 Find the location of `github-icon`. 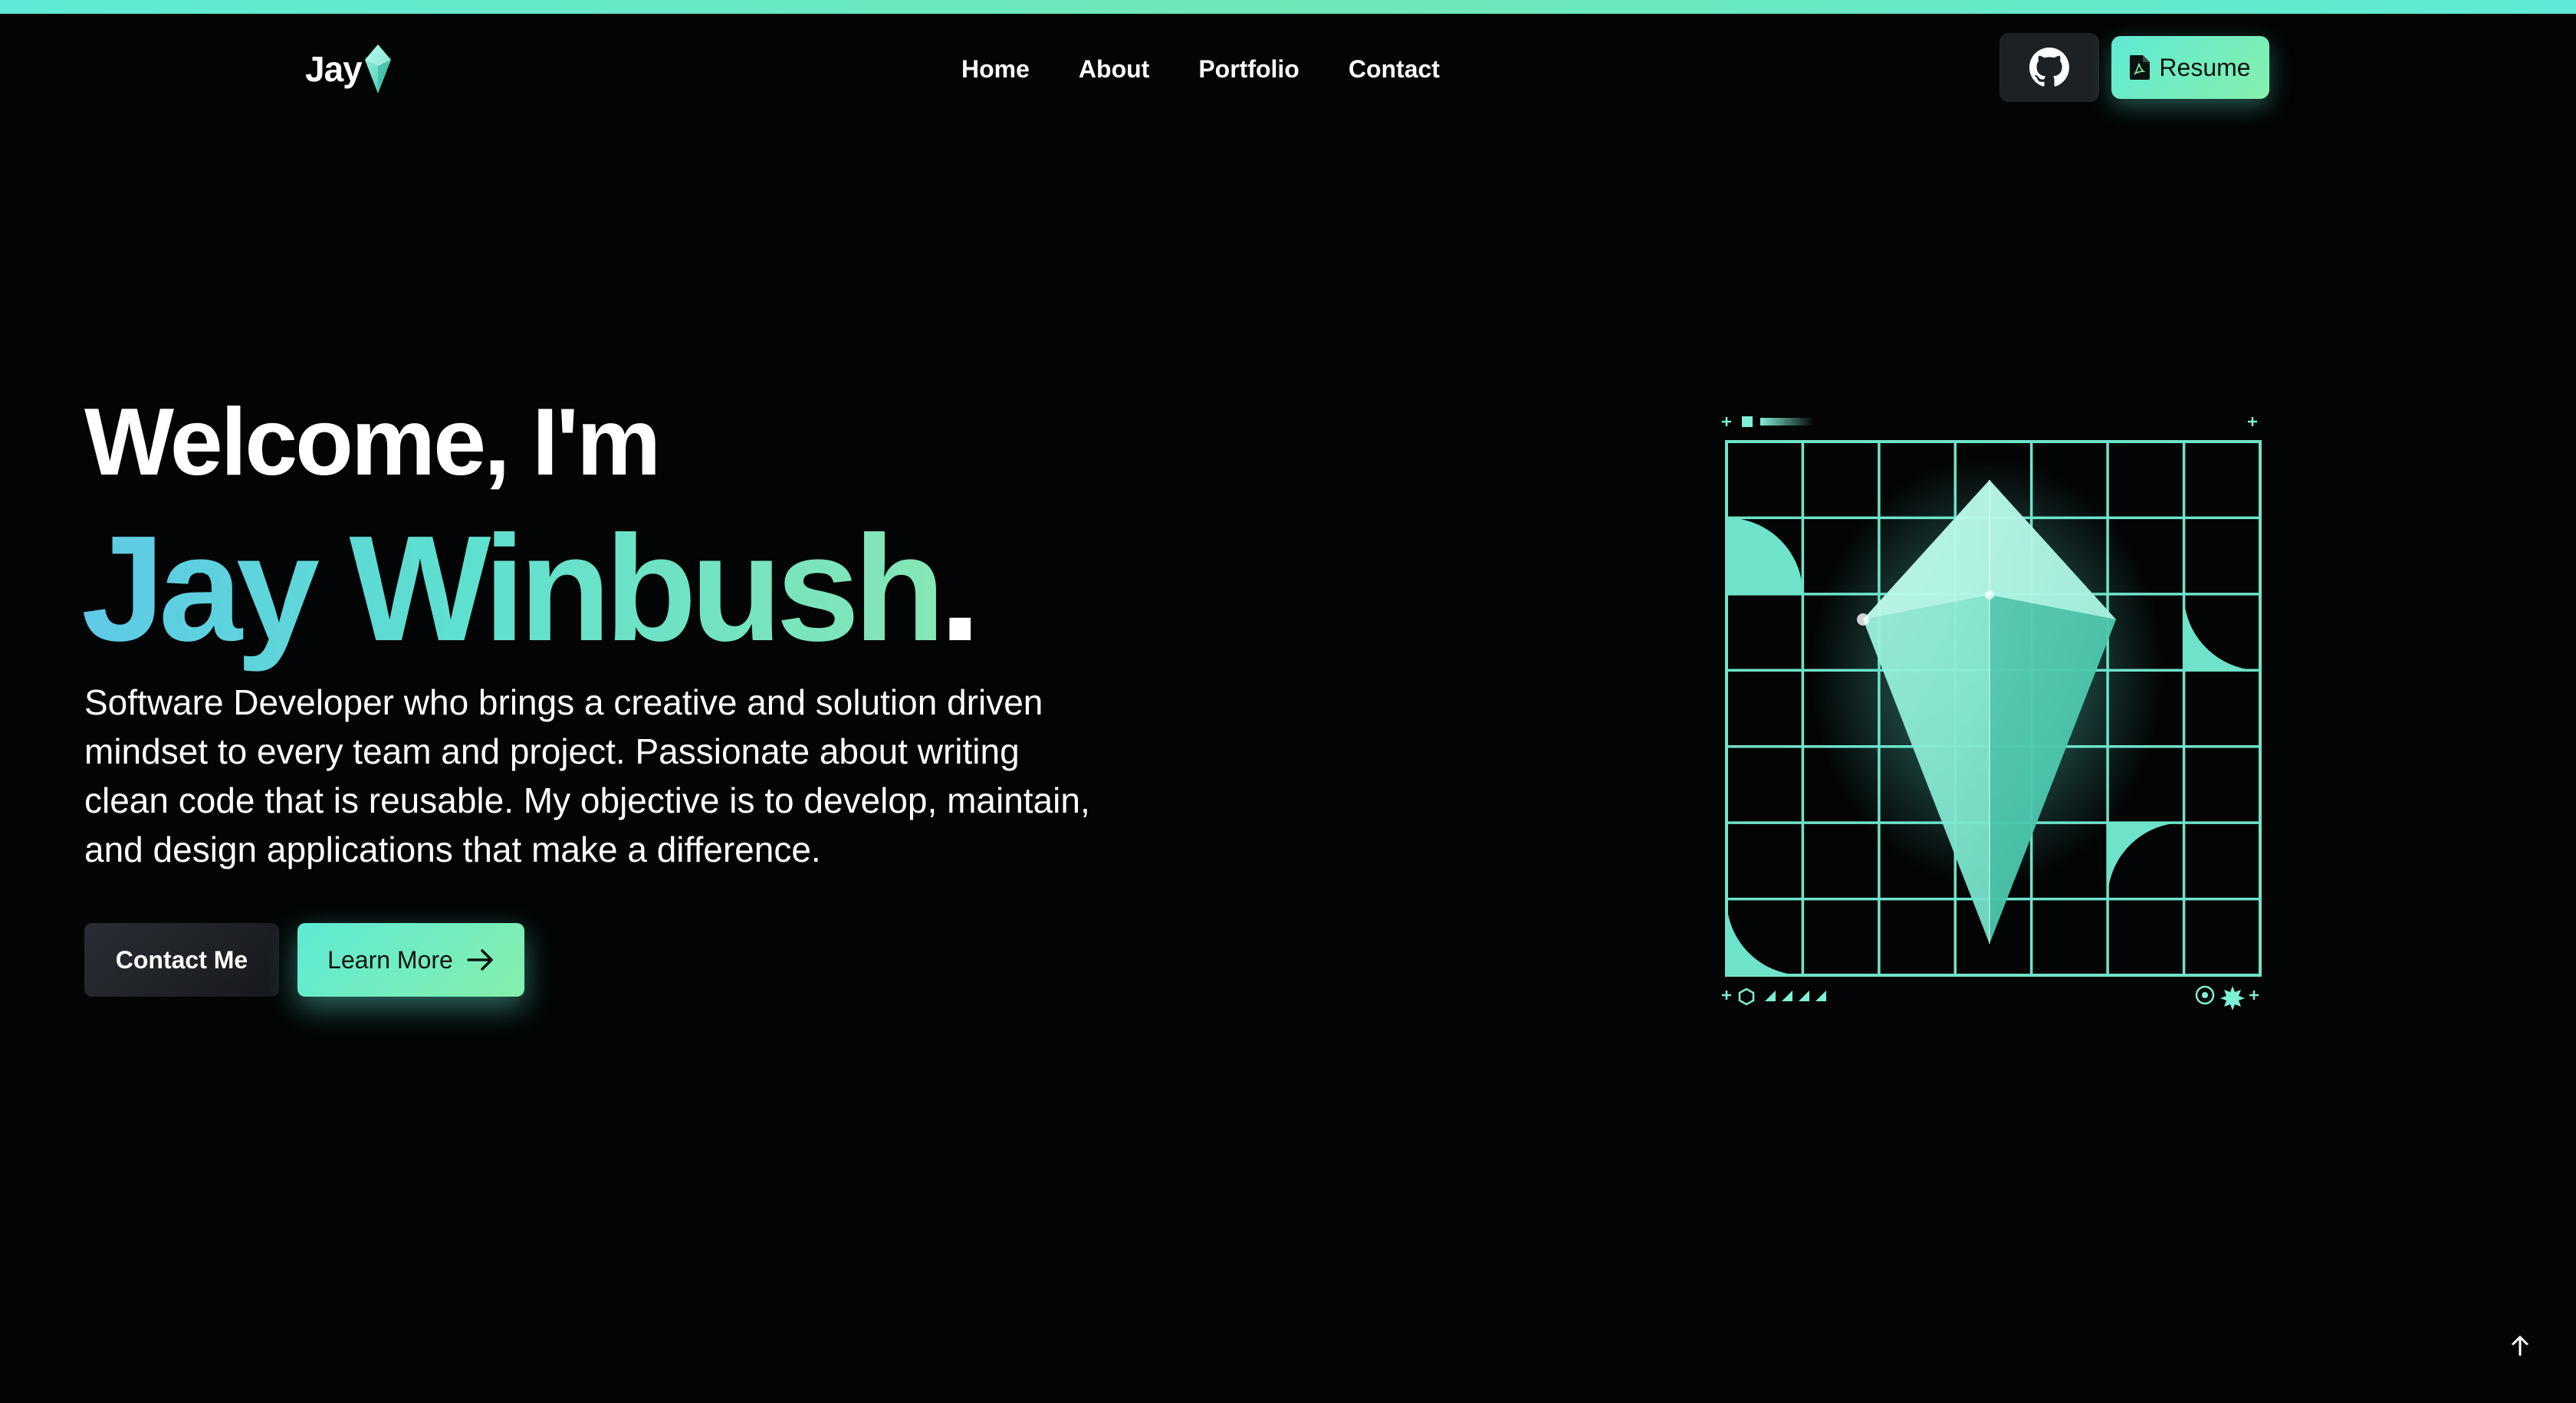

github-icon is located at coordinates (2049, 67).